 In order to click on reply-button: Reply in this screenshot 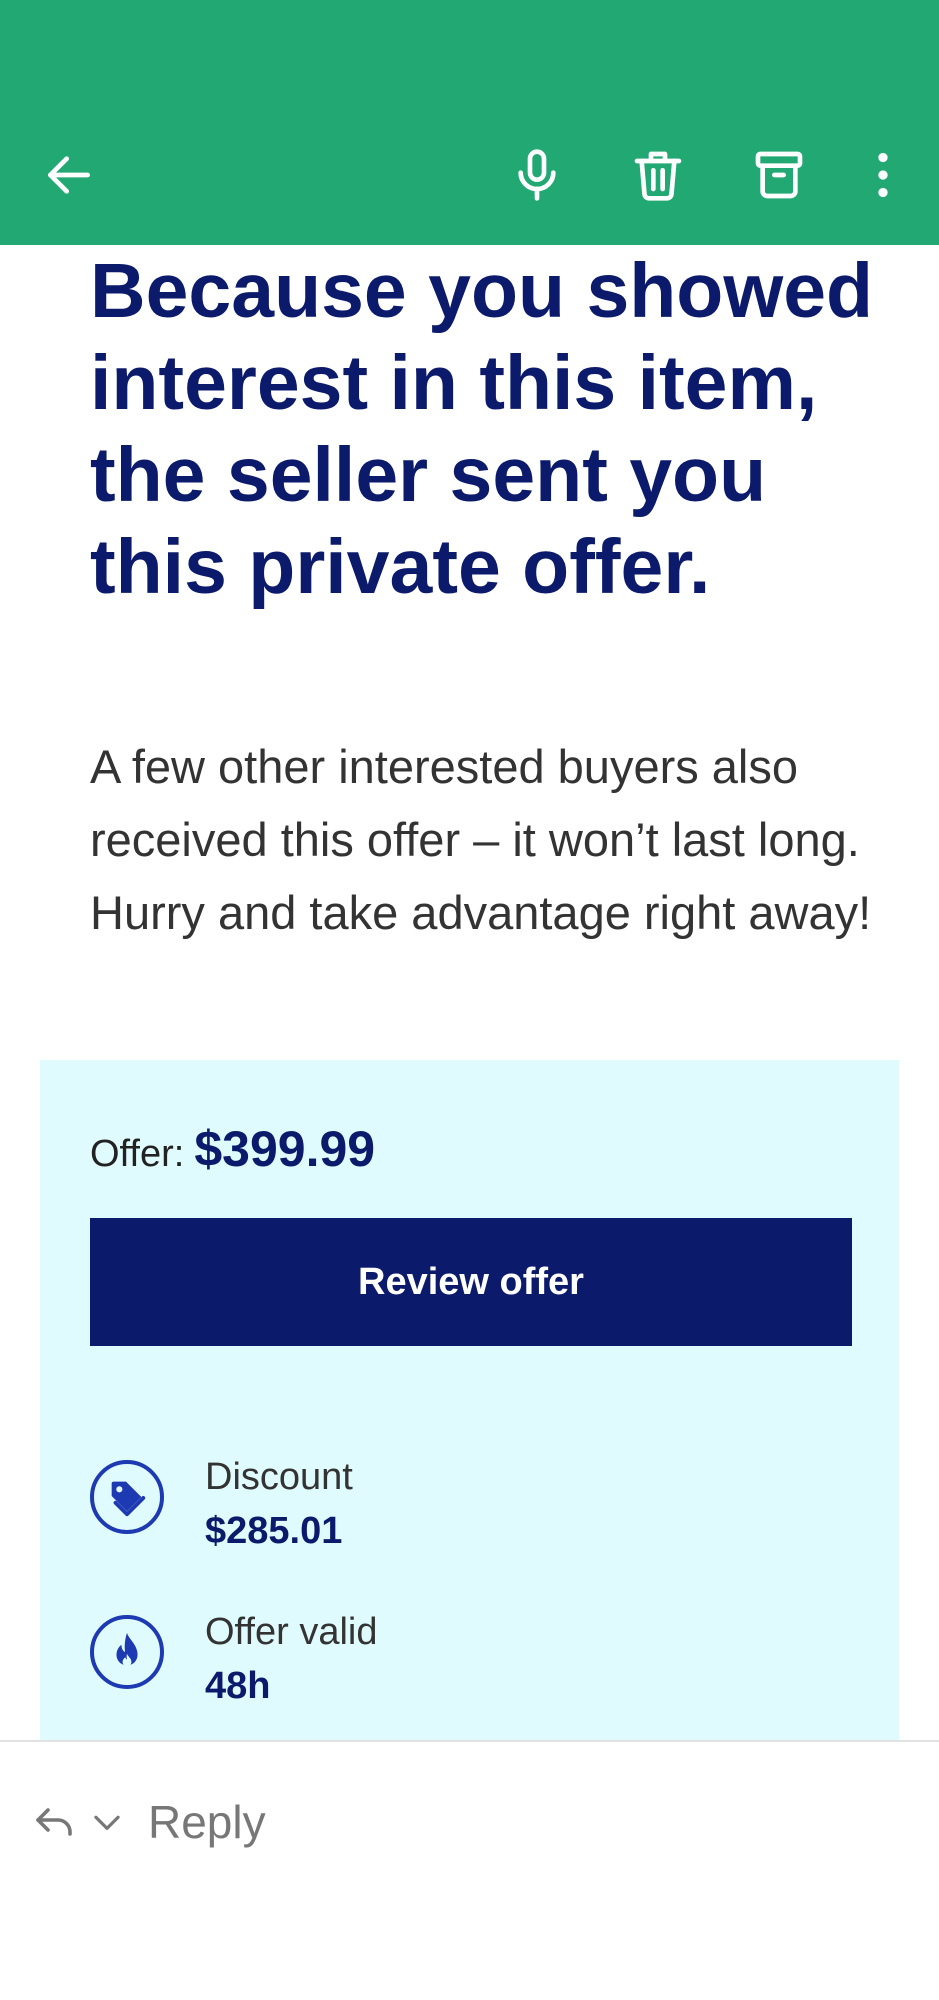, I will do `click(148, 1822)`.